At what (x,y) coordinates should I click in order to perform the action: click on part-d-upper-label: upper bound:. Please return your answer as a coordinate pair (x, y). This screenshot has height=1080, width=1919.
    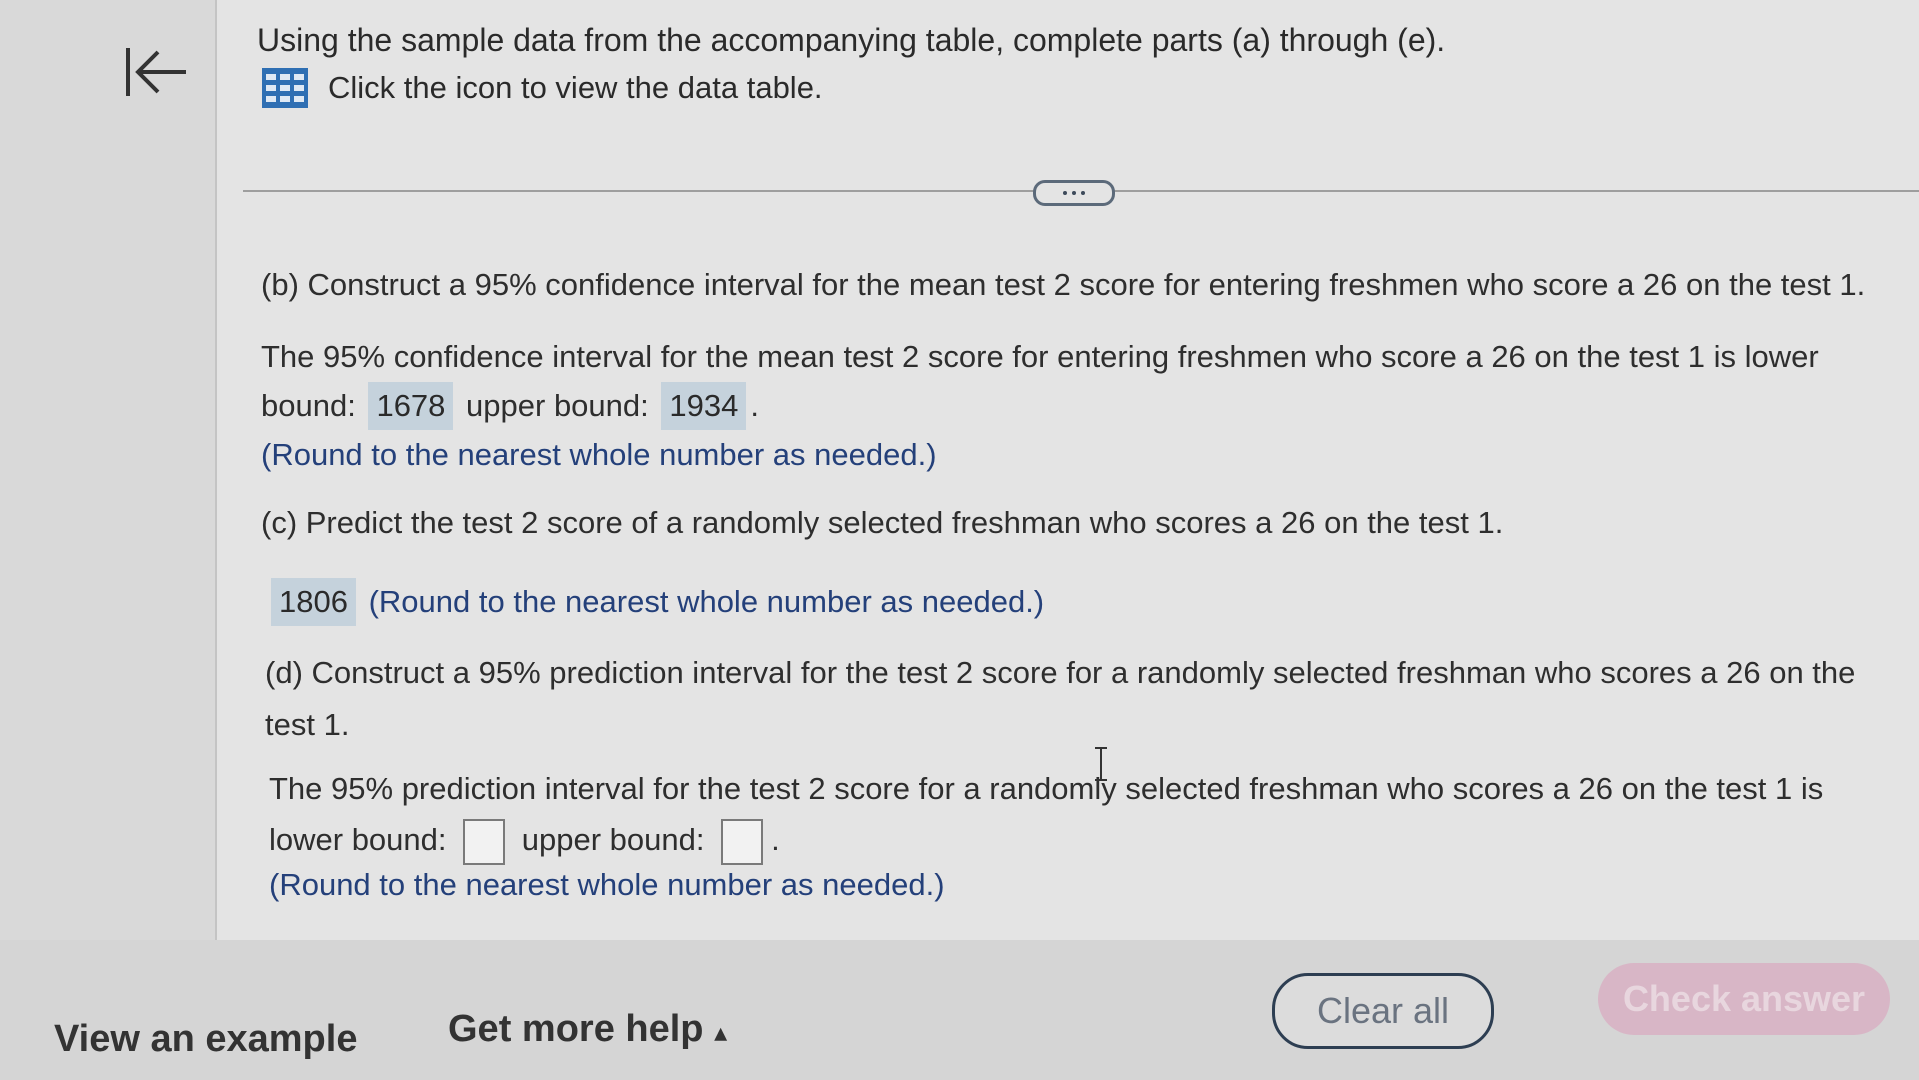
    Looking at the image, I should click on (613, 839).